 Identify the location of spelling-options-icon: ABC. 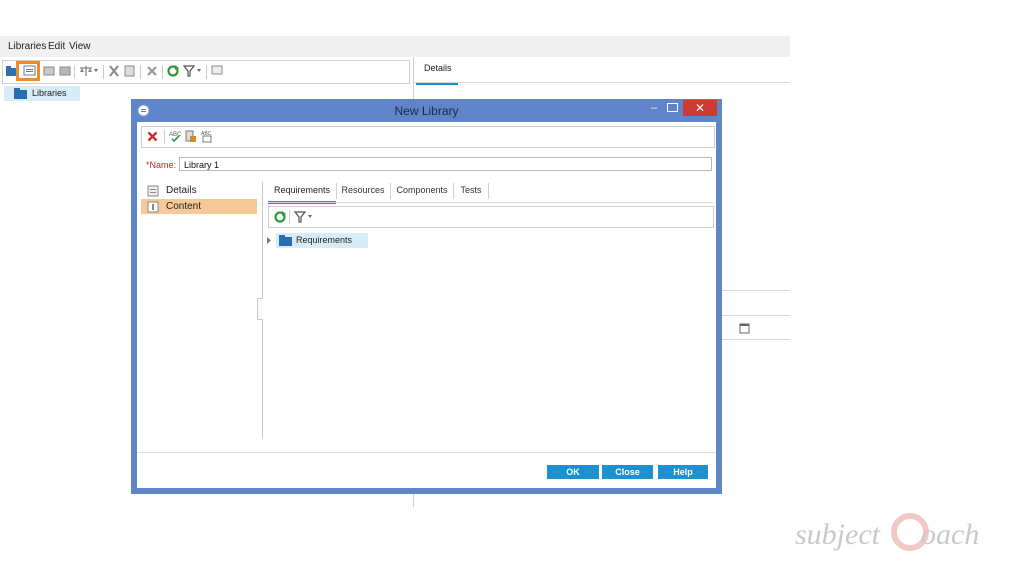
(207, 136).